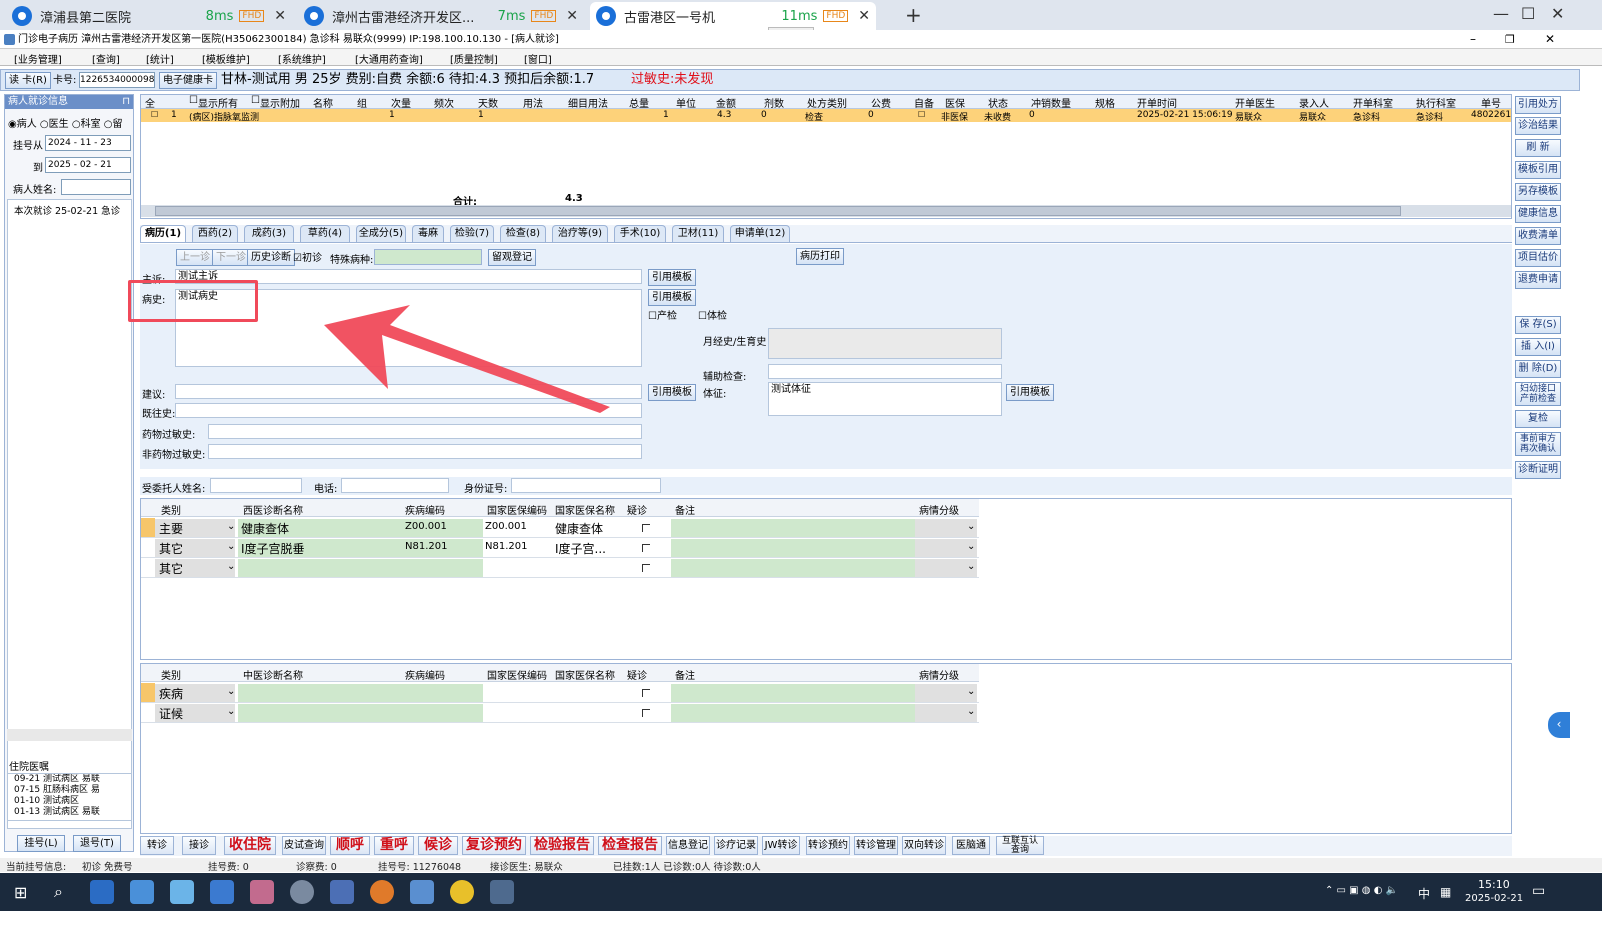 The image size is (1602, 929). What do you see at coordinates (86, 124) in the screenshot?
I see `radio-dept: ○科室` at bounding box center [86, 124].